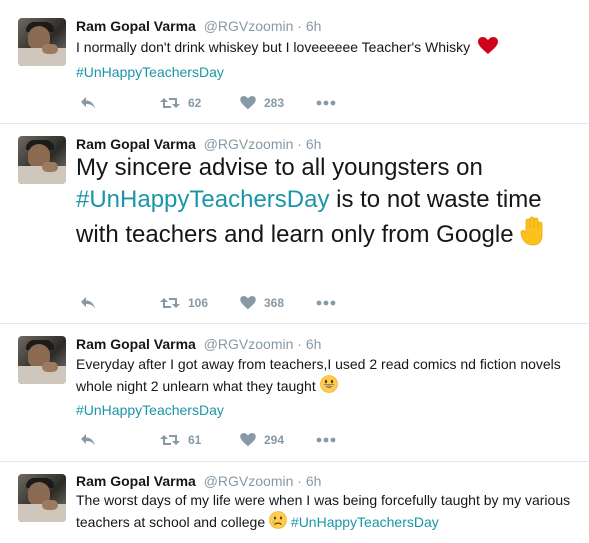 Image resolution: width=589 pixels, height=543 pixels. What do you see at coordinates (184, 303) in the screenshot?
I see `retweet-button: 106` at bounding box center [184, 303].